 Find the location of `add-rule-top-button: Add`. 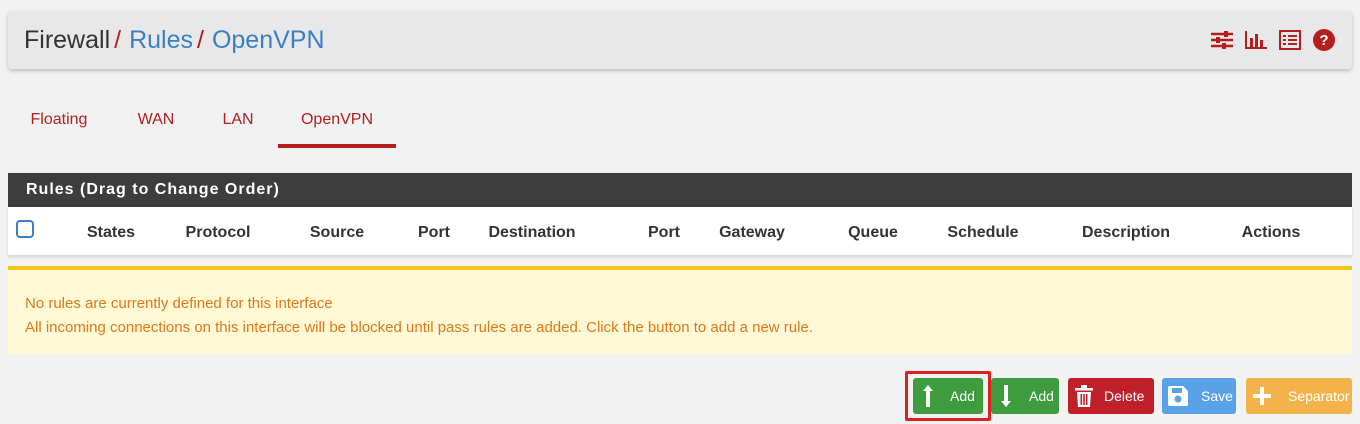

add-rule-top-button: Add is located at coordinates (948, 396).